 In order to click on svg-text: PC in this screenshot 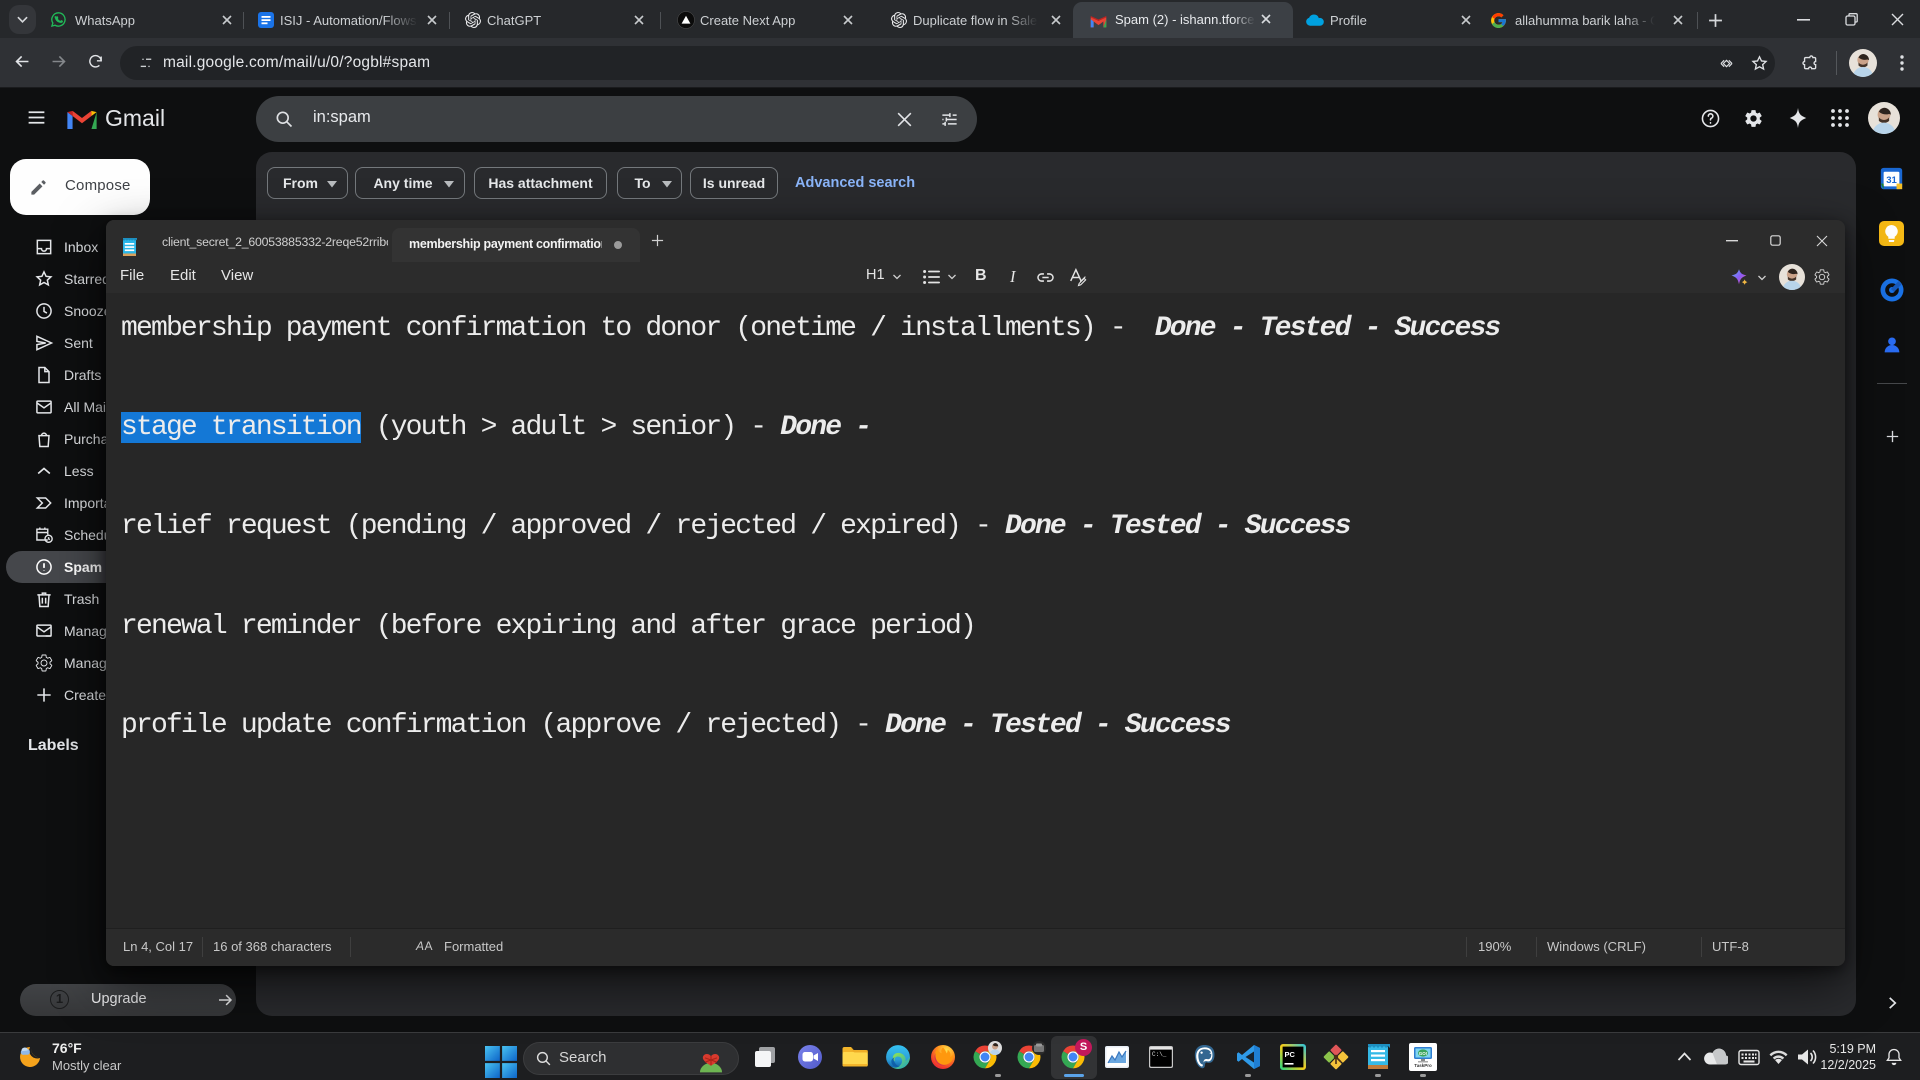, I will do `click(1290, 1054)`.